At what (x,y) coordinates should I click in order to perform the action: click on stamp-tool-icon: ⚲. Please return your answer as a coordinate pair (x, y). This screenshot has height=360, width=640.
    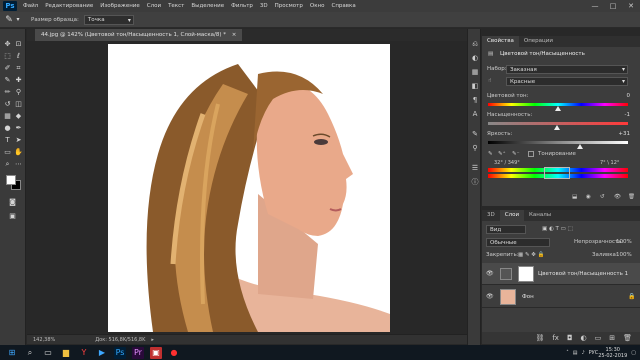
    Looking at the image, I should click on (18, 92).